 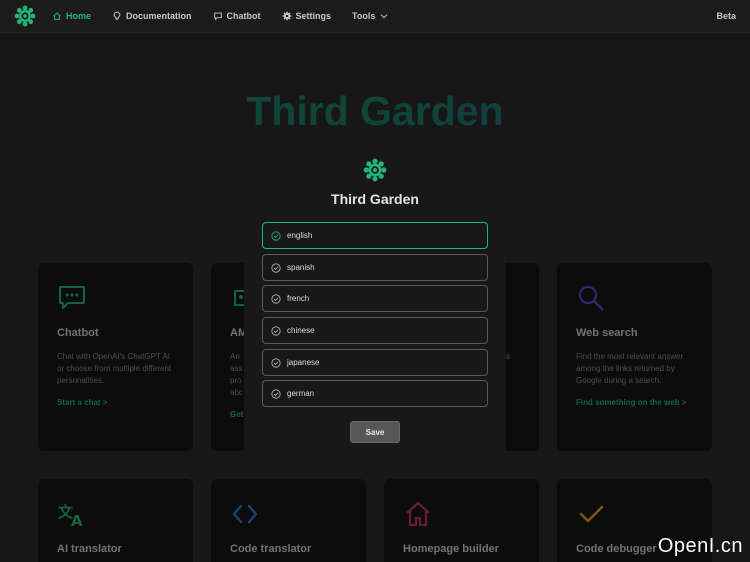 I want to click on language-option-chinese: chinese, so click(x=375, y=330).